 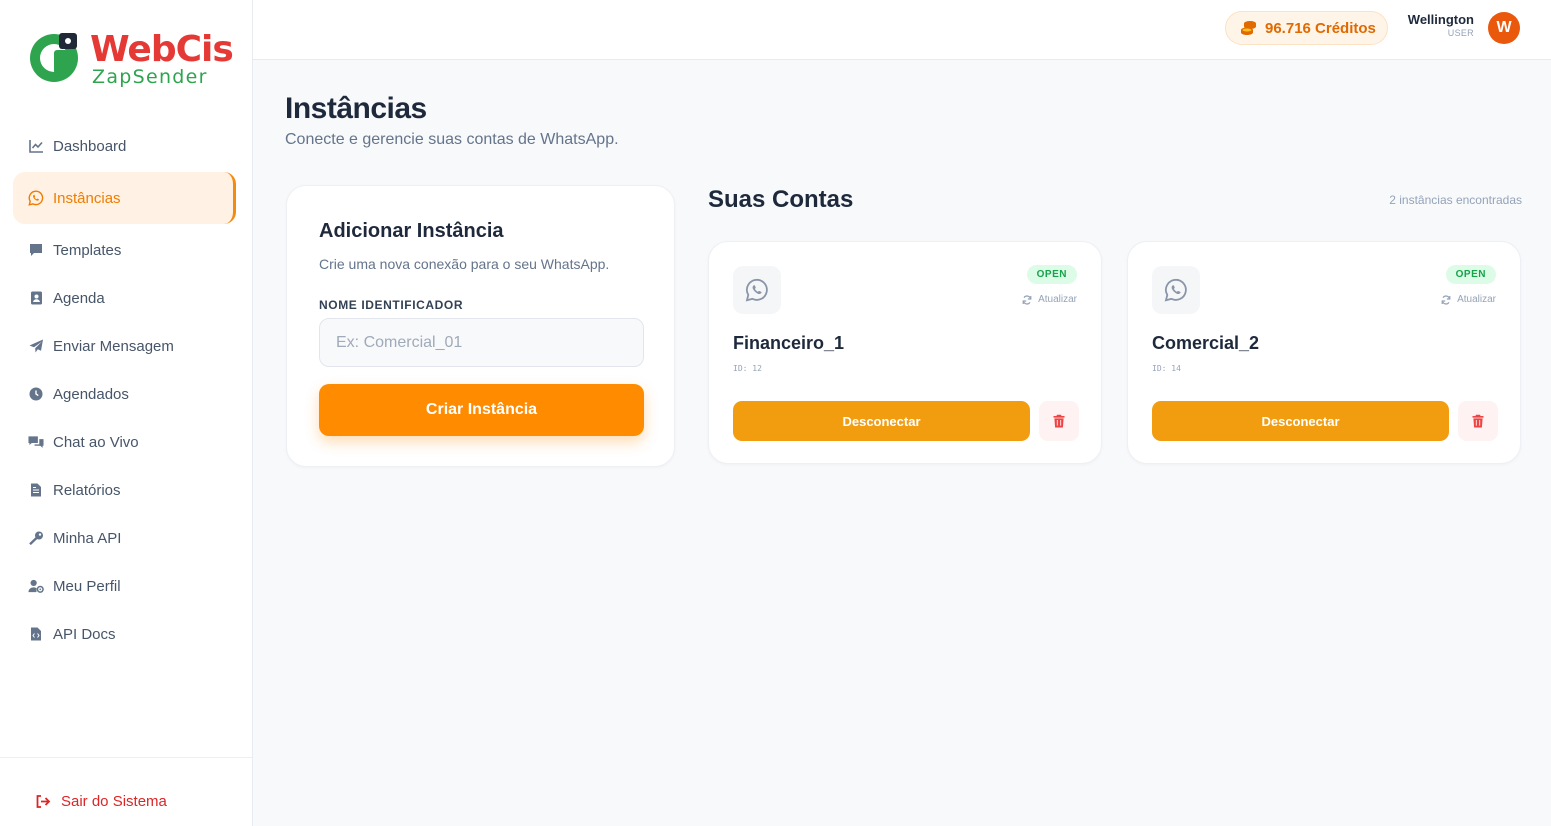 I want to click on brand-subtitle: ZapSender, so click(x=150, y=77).